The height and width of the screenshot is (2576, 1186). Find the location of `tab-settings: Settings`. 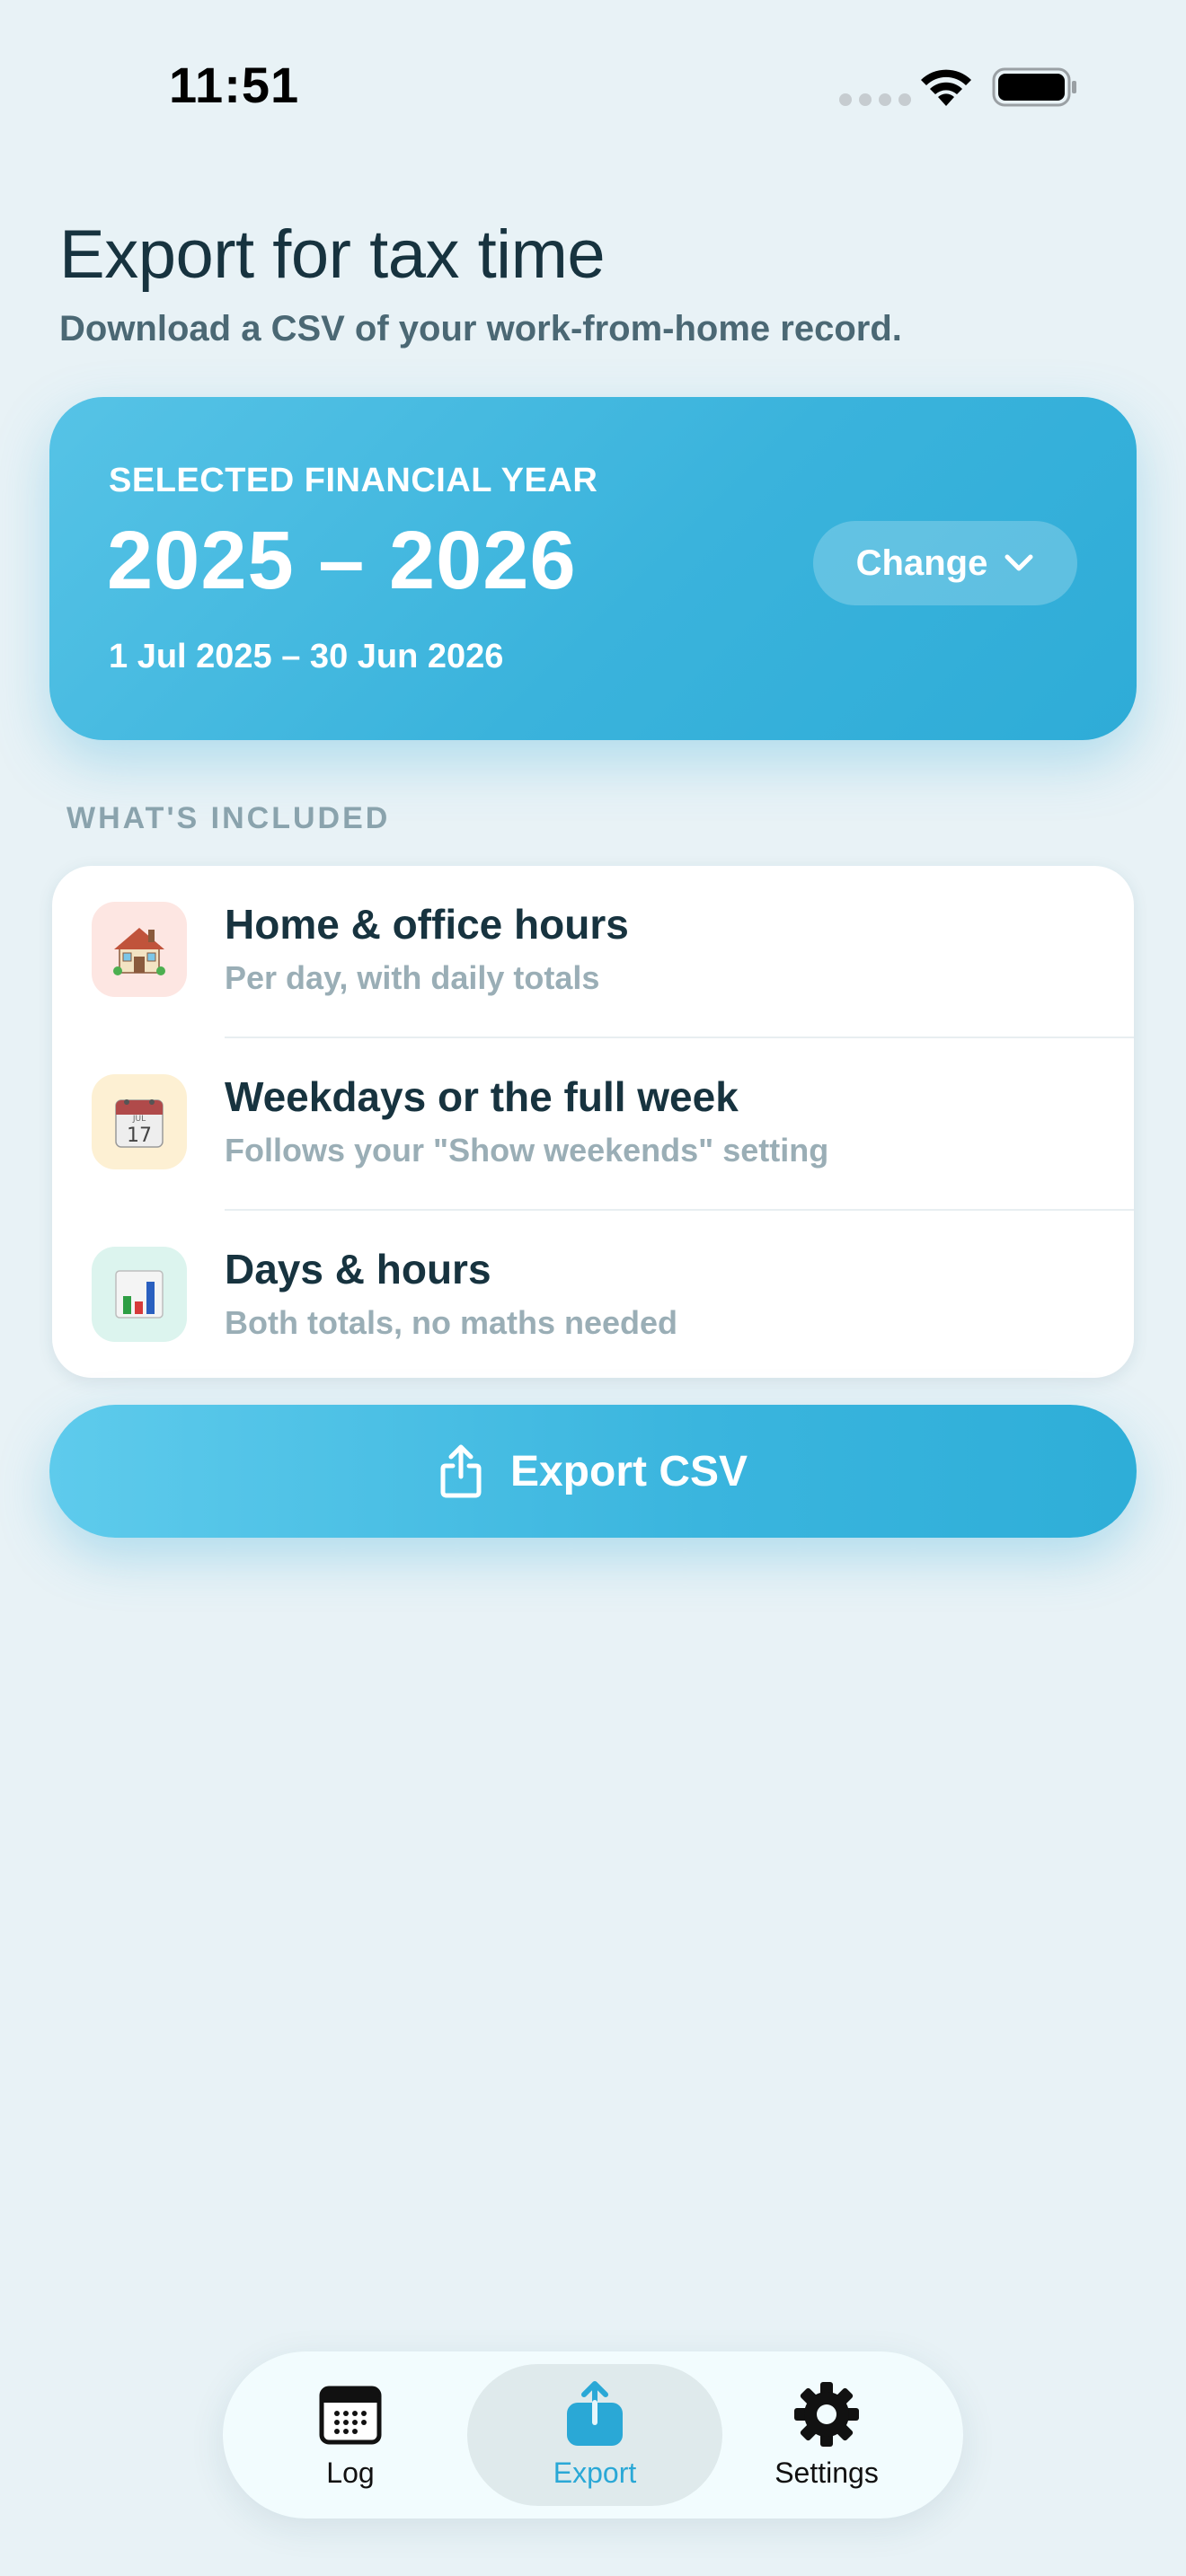

tab-settings: Settings is located at coordinates (826, 2435).